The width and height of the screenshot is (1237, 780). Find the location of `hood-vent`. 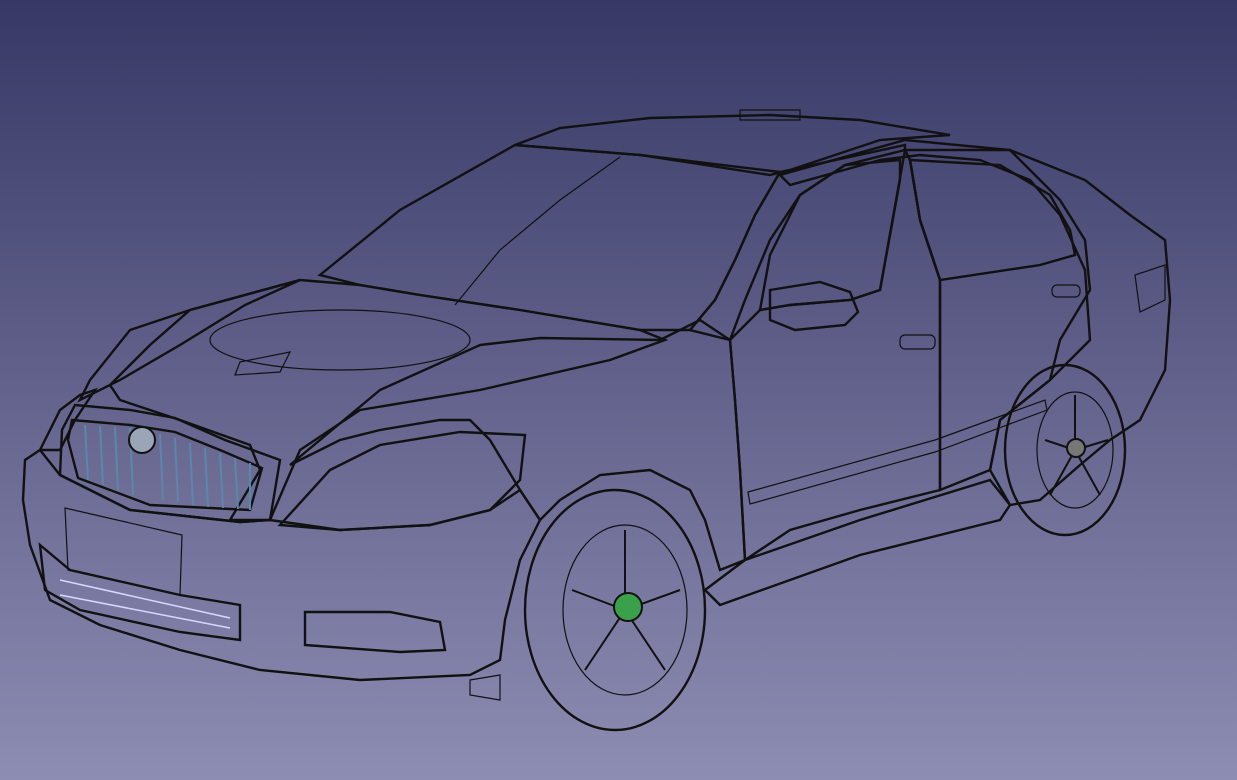

hood-vent is located at coordinates (263, 363).